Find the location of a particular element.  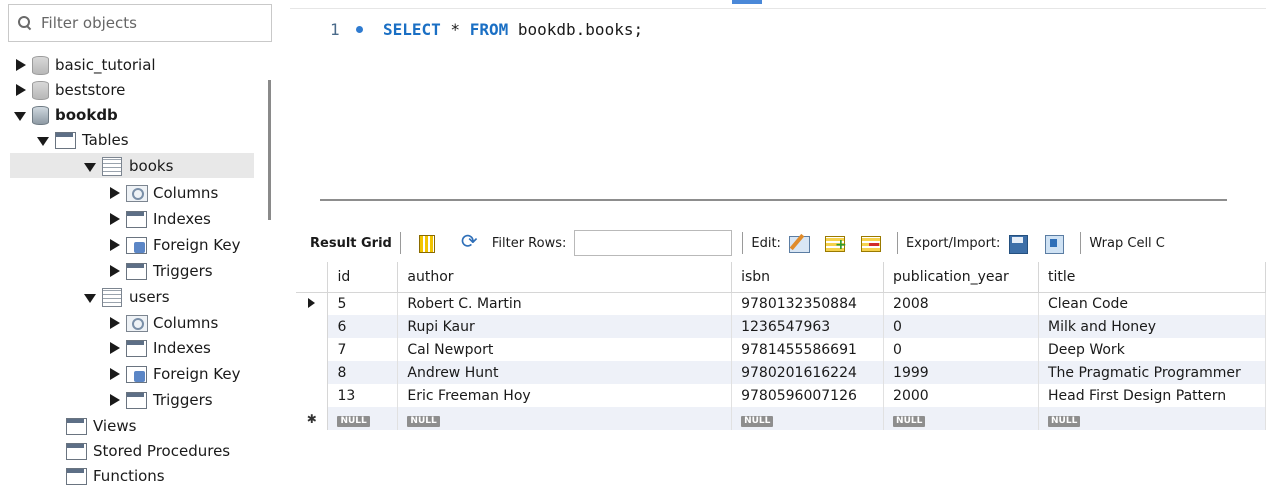

cell-author: Andrew Hunt is located at coordinates (565, 372).